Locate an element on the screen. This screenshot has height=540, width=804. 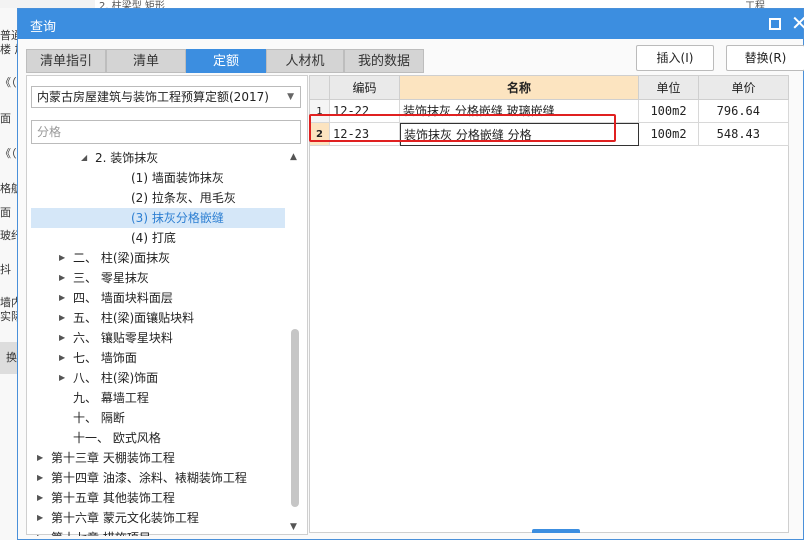
tree-node: ▶ 第十三章 天棚装饰工程 is located at coordinates (158, 458).